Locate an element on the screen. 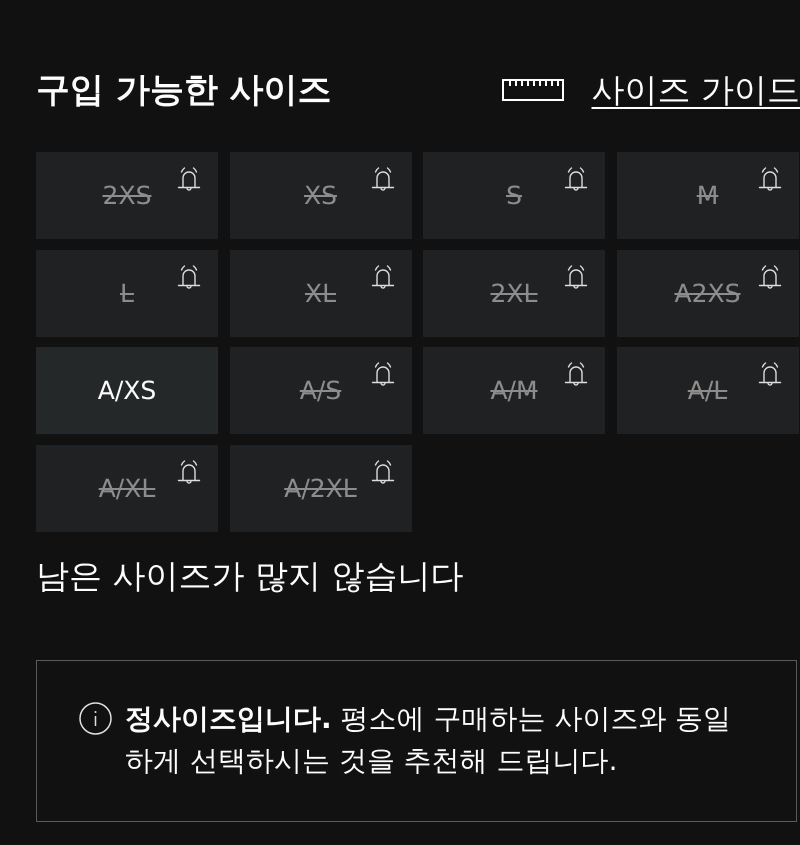 The width and height of the screenshot is (800, 845). info-icon is located at coordinates (95, 718).